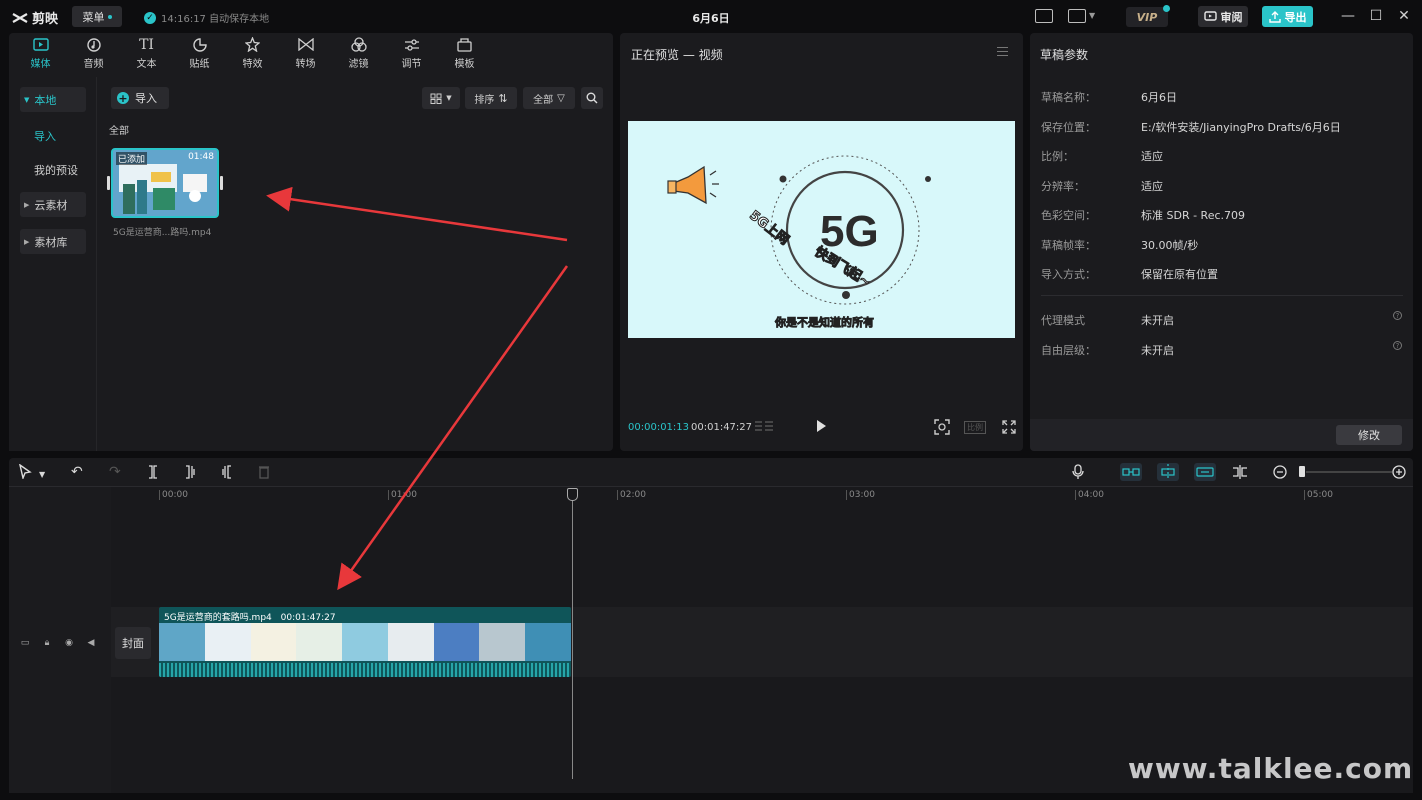 The height and width of the screenshot is (800, 1422). I want to click on zoom-in-icon, so click(1399, 472).